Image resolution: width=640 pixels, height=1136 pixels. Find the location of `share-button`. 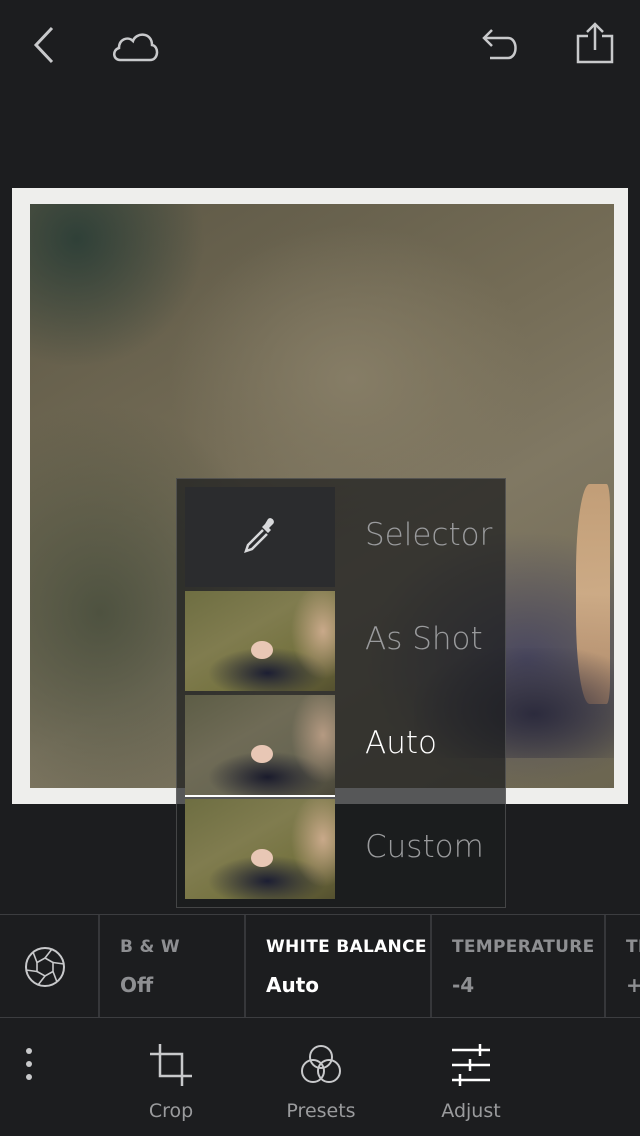

share-button is located at coordinates (595, 43).